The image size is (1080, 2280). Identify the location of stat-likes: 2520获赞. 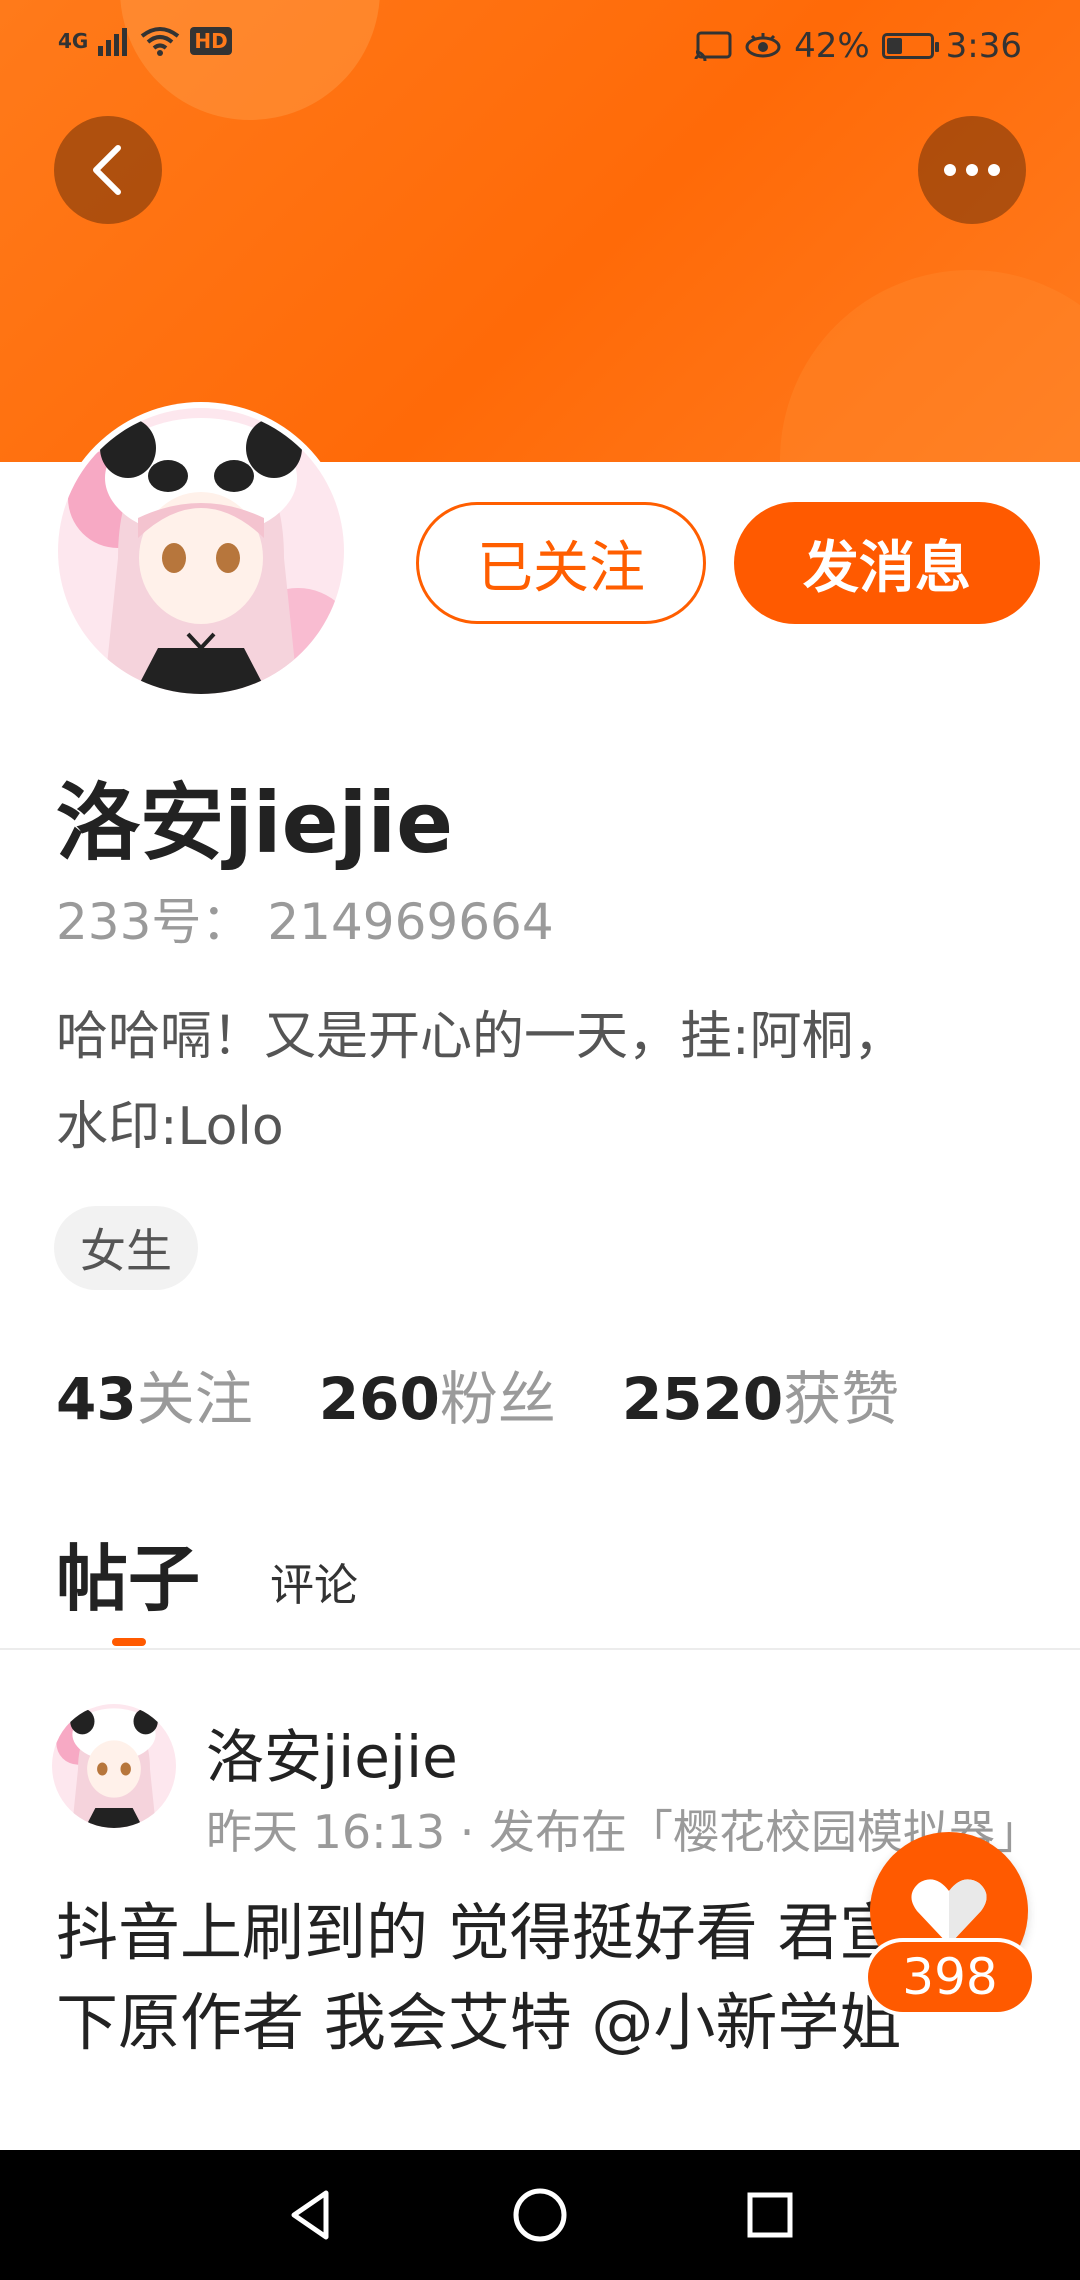
(760, 1394).